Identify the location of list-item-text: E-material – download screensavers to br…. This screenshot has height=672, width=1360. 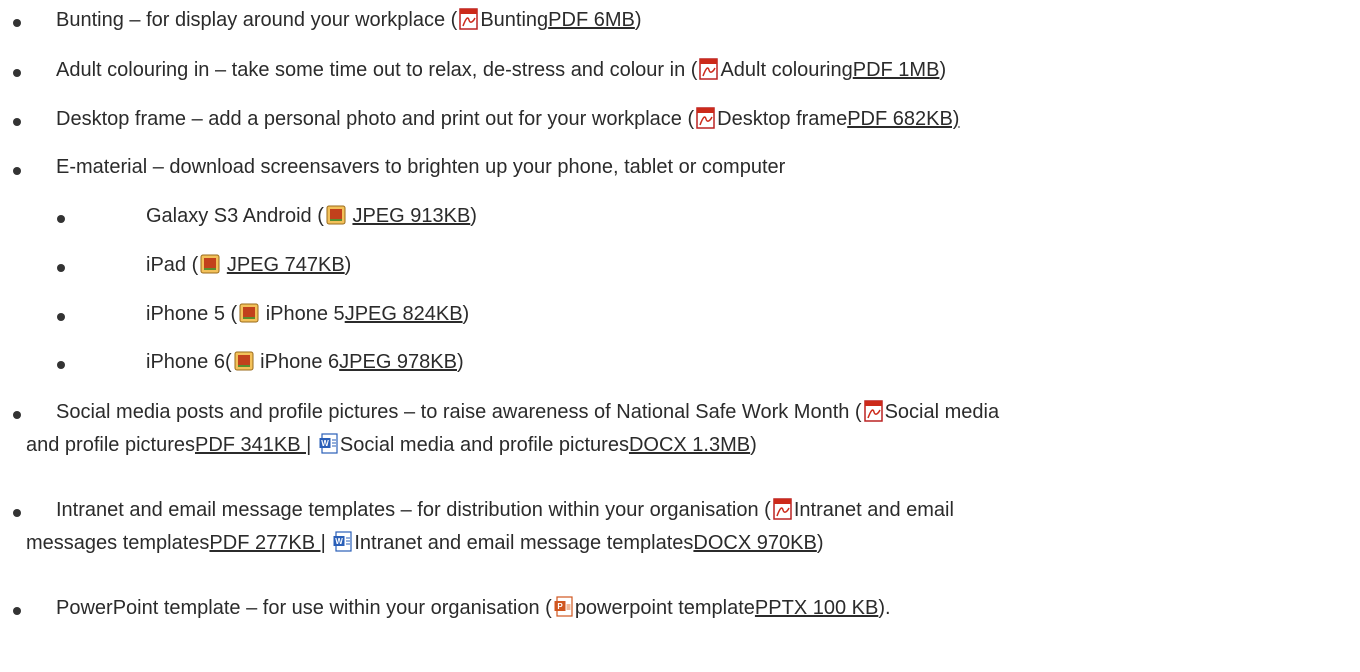
(421, 167).